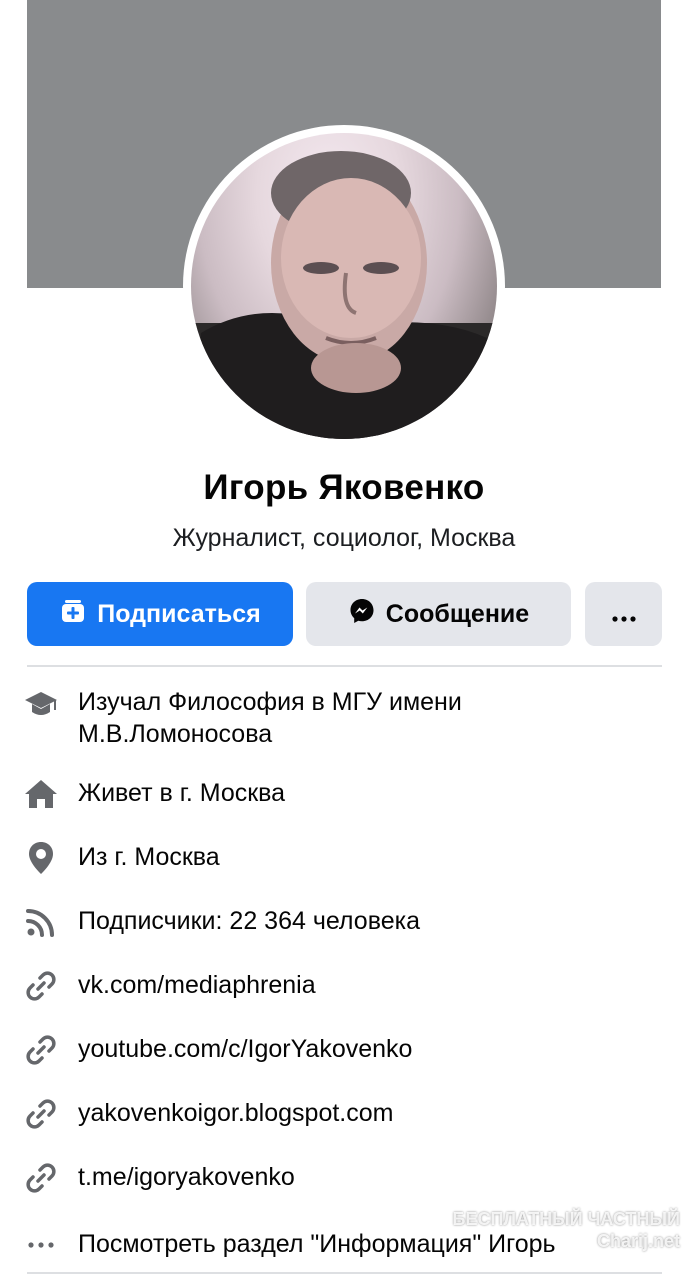 The height and width of the screenshot is (1280, 688). Describe the element at coordinates (205, 702) in the screenshot. I see `info-education-prefix: Изучал Философия в` at that location.